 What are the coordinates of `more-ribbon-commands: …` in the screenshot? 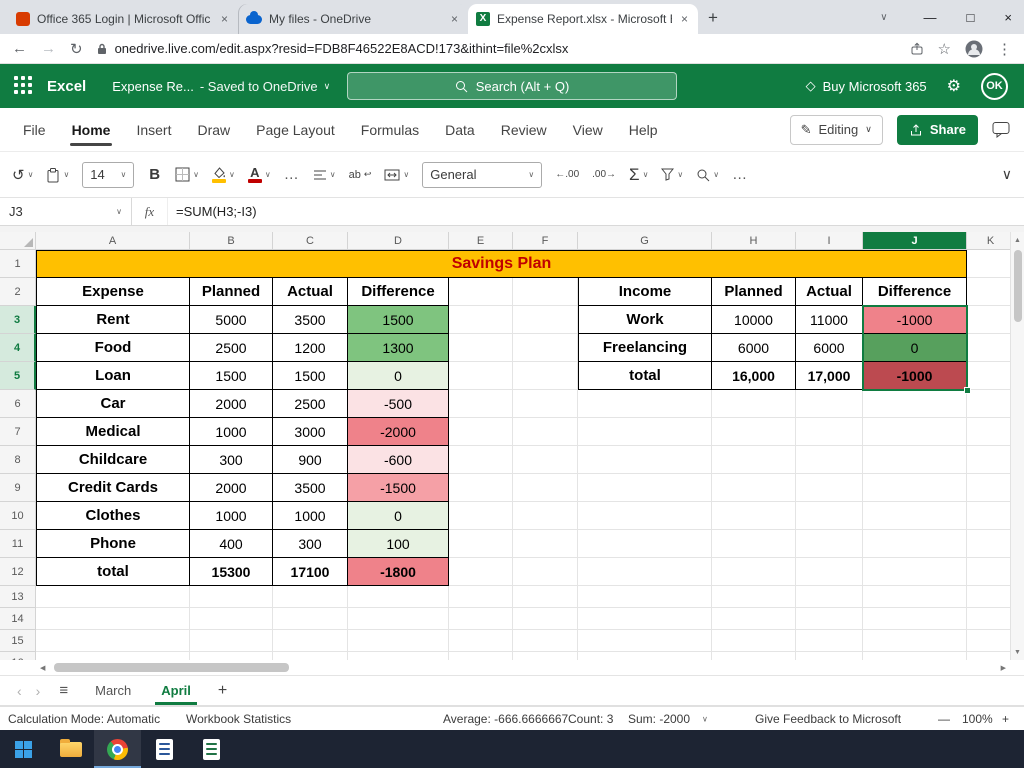 It's located at (740, 174).